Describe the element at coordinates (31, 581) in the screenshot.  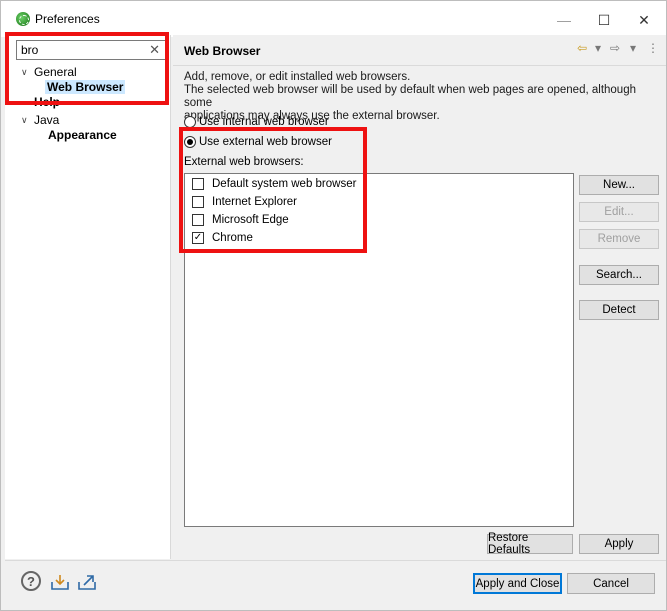
I see `help-icon: ?` at that location.